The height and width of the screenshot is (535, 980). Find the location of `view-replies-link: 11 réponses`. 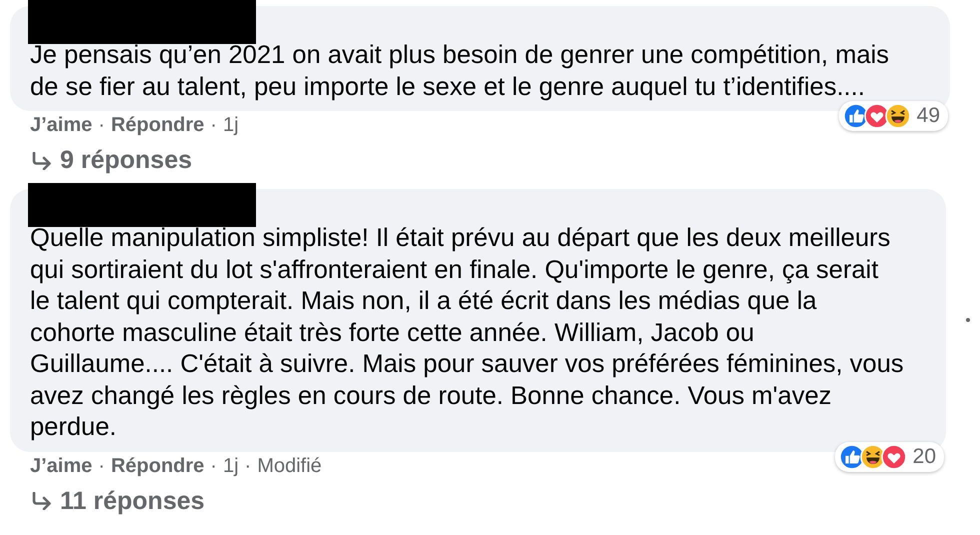

view-replies-link: 11 réponses is located at coordinates (132, 501).